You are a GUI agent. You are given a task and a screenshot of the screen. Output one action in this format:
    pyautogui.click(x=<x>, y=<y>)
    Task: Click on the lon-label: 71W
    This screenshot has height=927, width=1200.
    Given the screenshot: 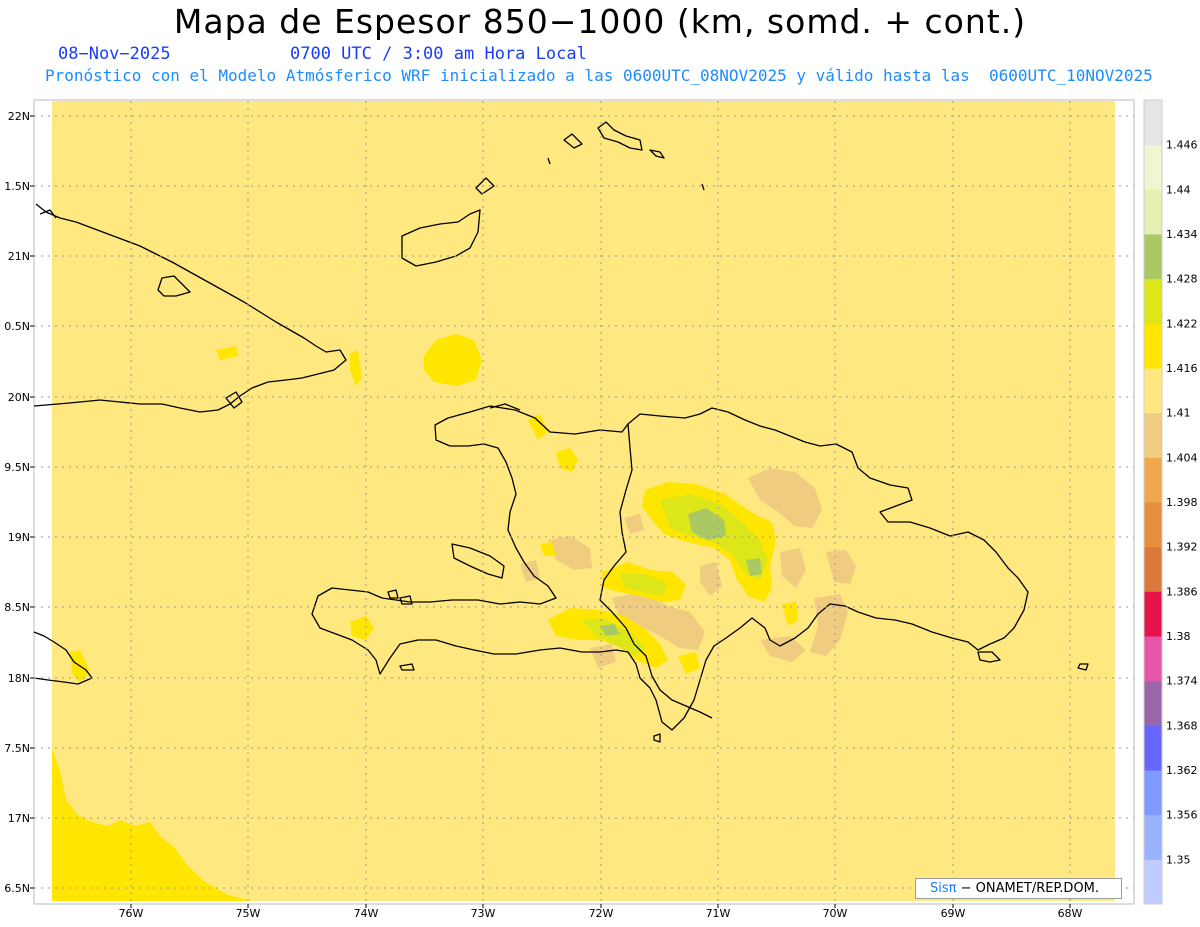 What is the action you would take?
    pyautogui.click(x=718, y=913)
    